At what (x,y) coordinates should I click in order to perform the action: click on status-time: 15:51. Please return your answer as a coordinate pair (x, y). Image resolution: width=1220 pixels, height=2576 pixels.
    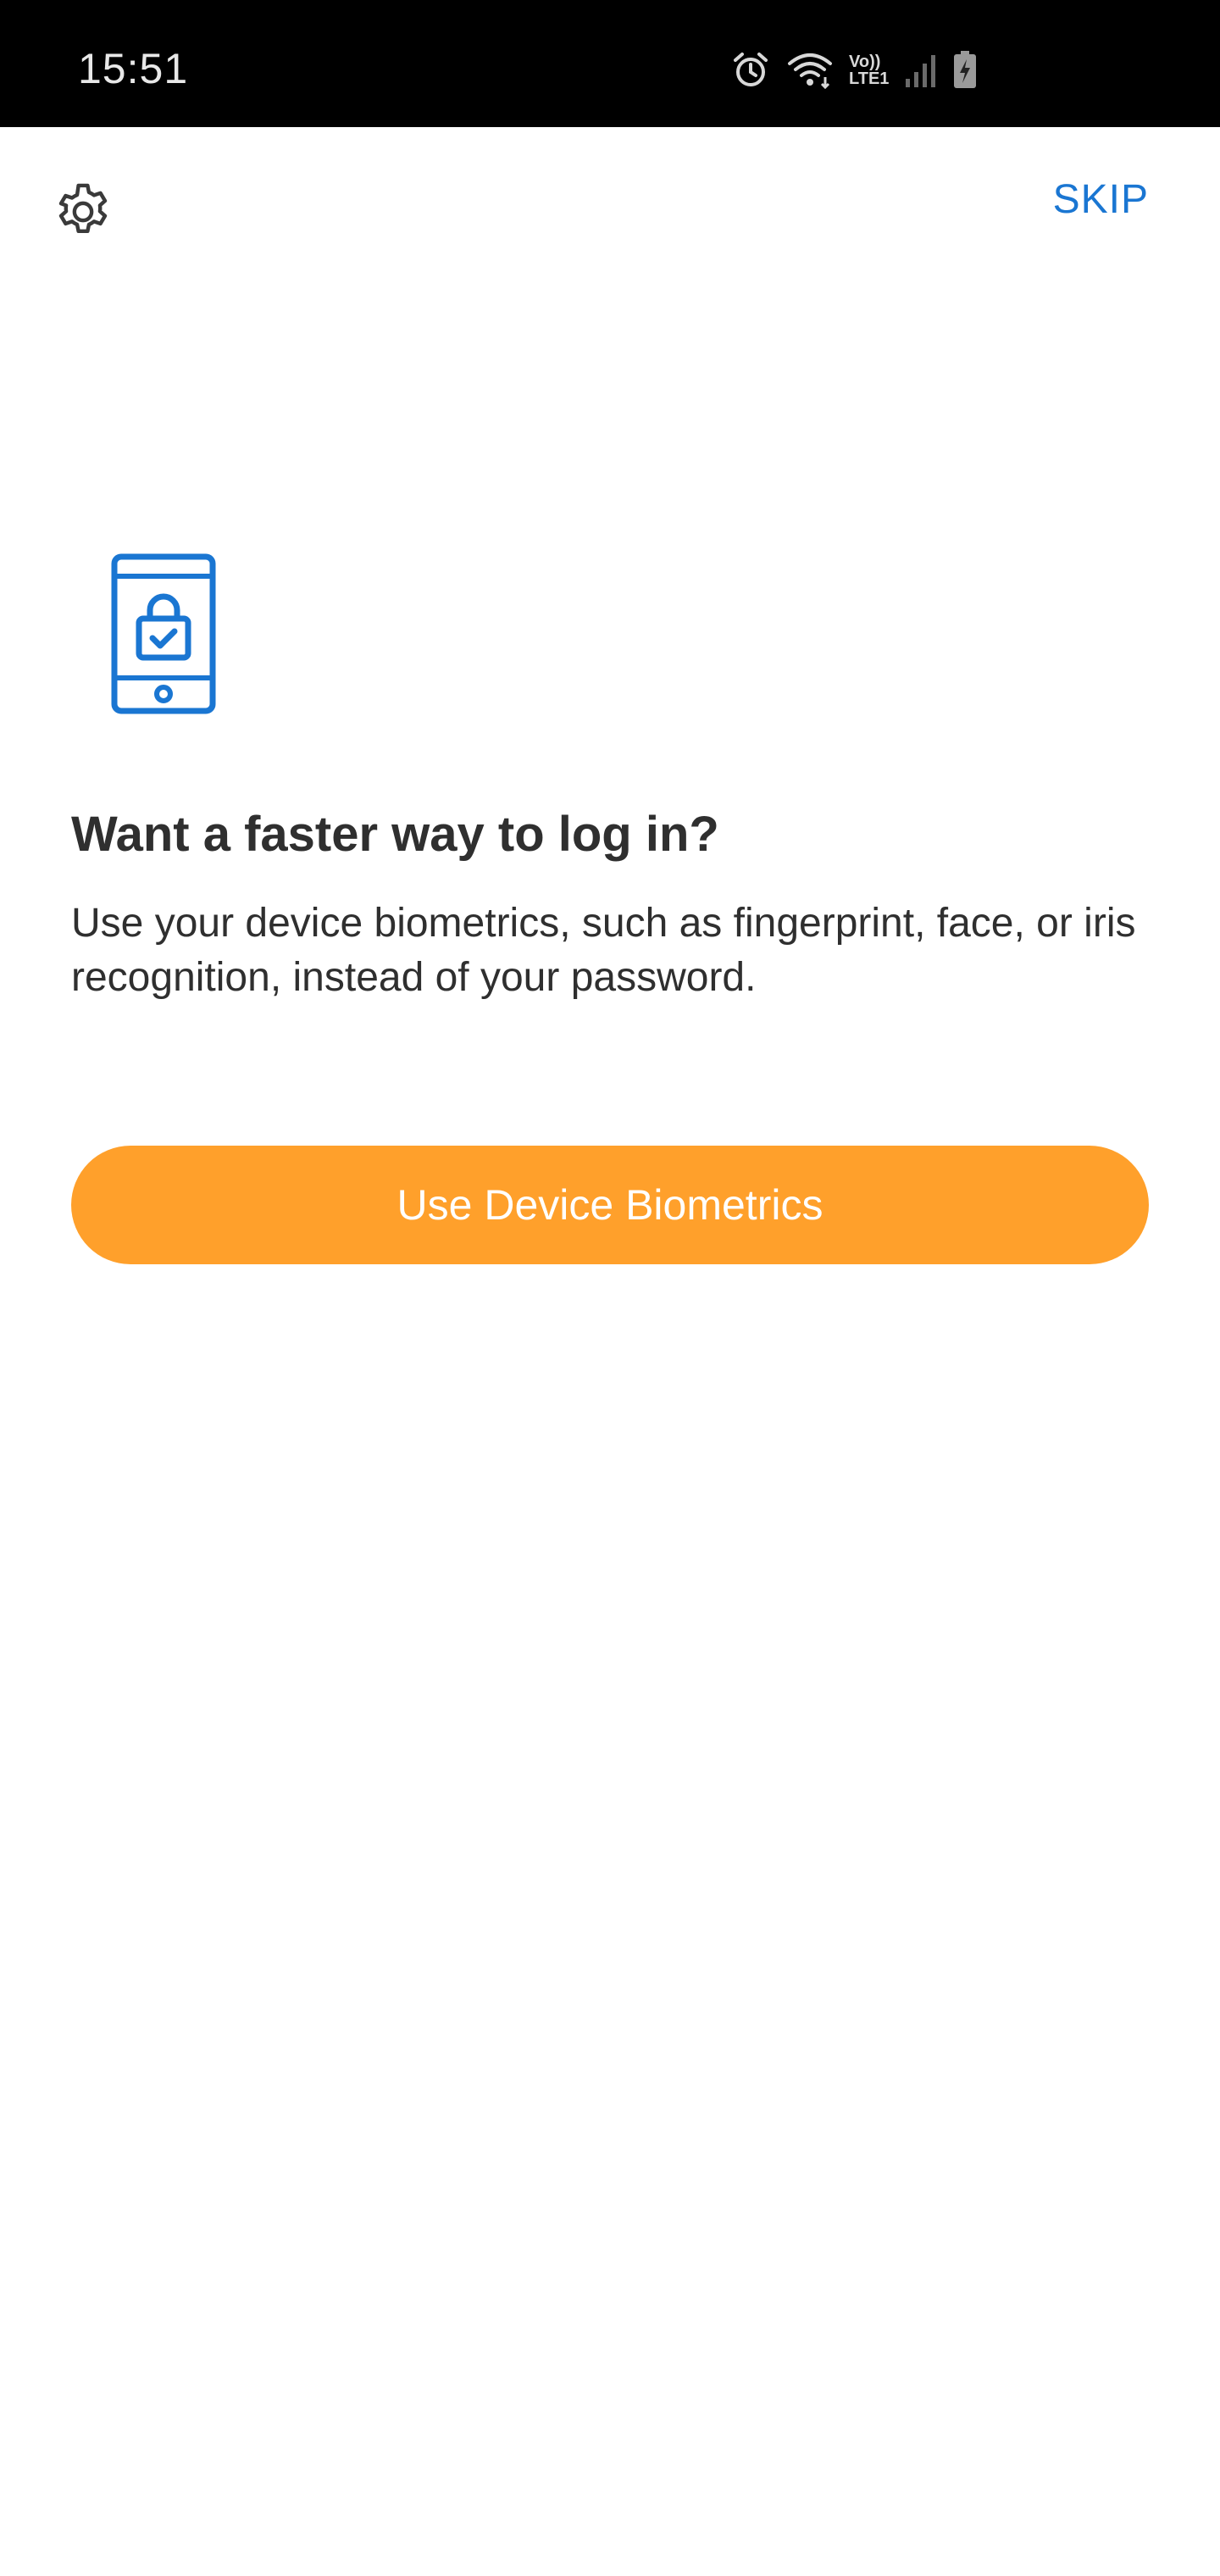
    Looking at the image, I should click on (133, 68).